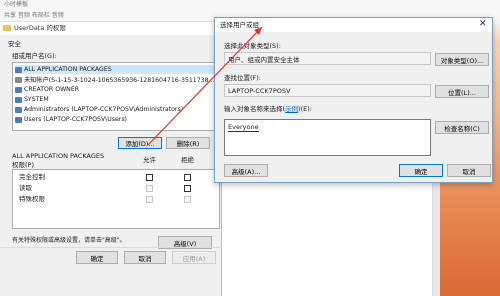 The width and height of the screenshot is (500, 296). What do you see at coordinates (205, 86) in the screenshot?
I see `annotation-arrow` at bounding box center [205, 86].